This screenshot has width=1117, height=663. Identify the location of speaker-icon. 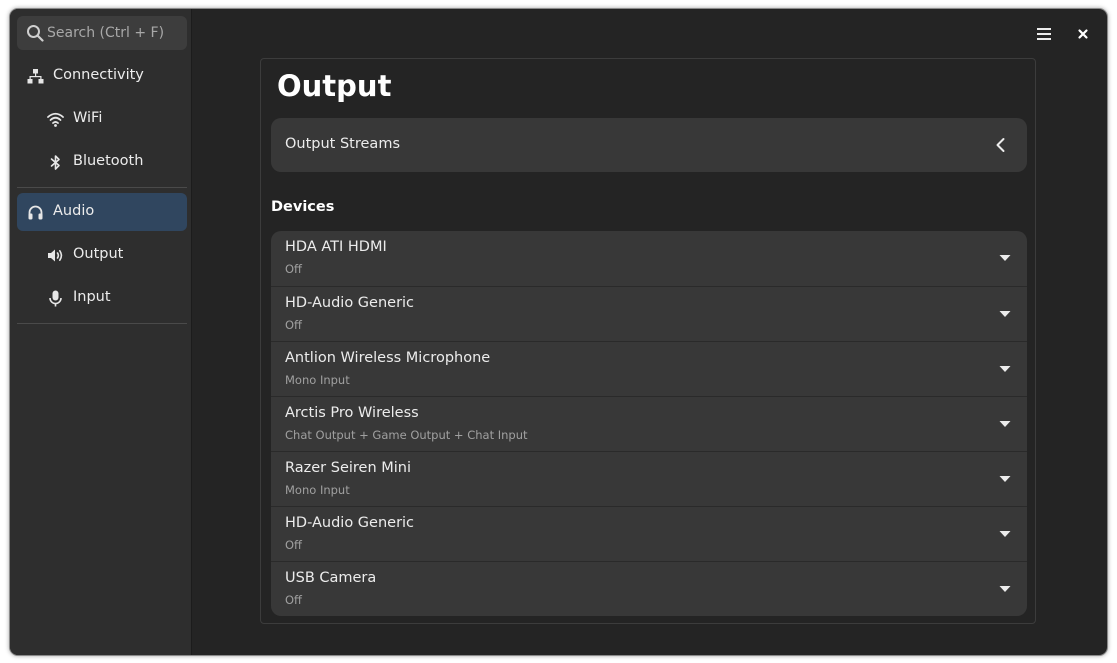
(55, 255).